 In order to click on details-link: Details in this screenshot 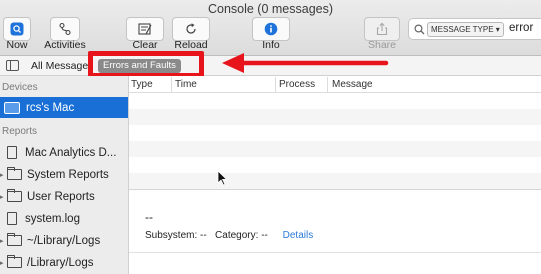, I will do `click(298, 235)`.